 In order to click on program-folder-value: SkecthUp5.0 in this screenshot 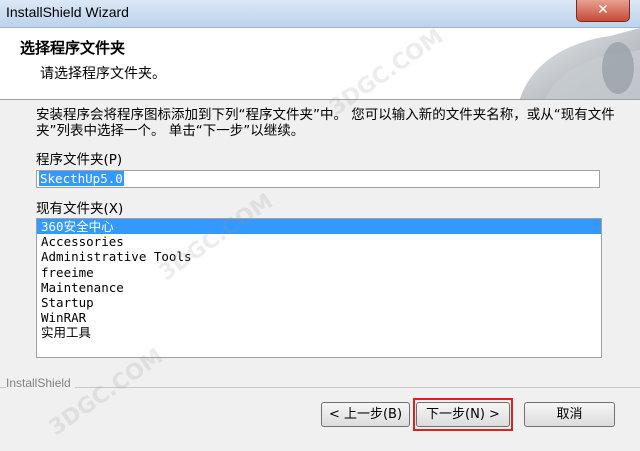, I will do `click(81, 178)`.